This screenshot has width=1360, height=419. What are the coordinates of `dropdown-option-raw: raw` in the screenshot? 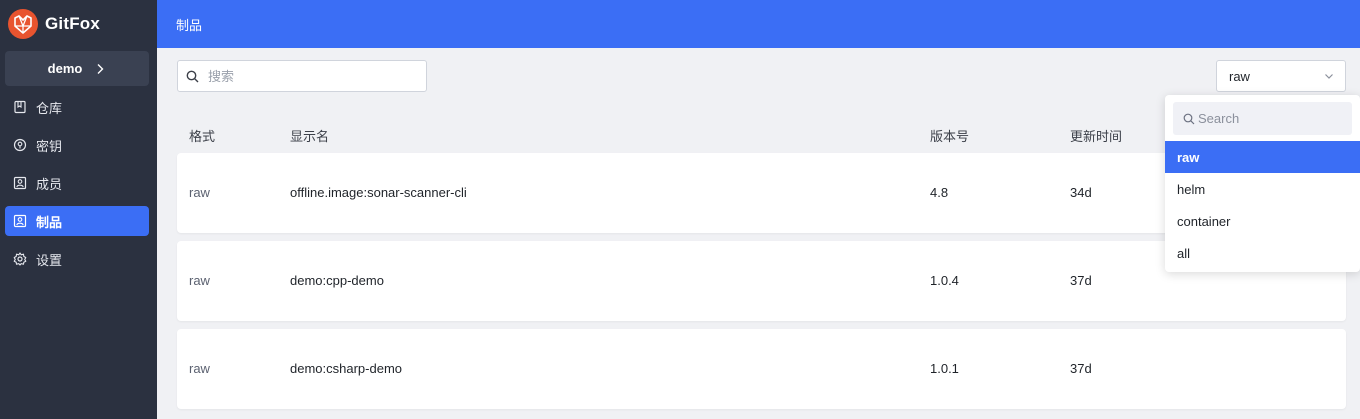 It's located at (1262, 157).